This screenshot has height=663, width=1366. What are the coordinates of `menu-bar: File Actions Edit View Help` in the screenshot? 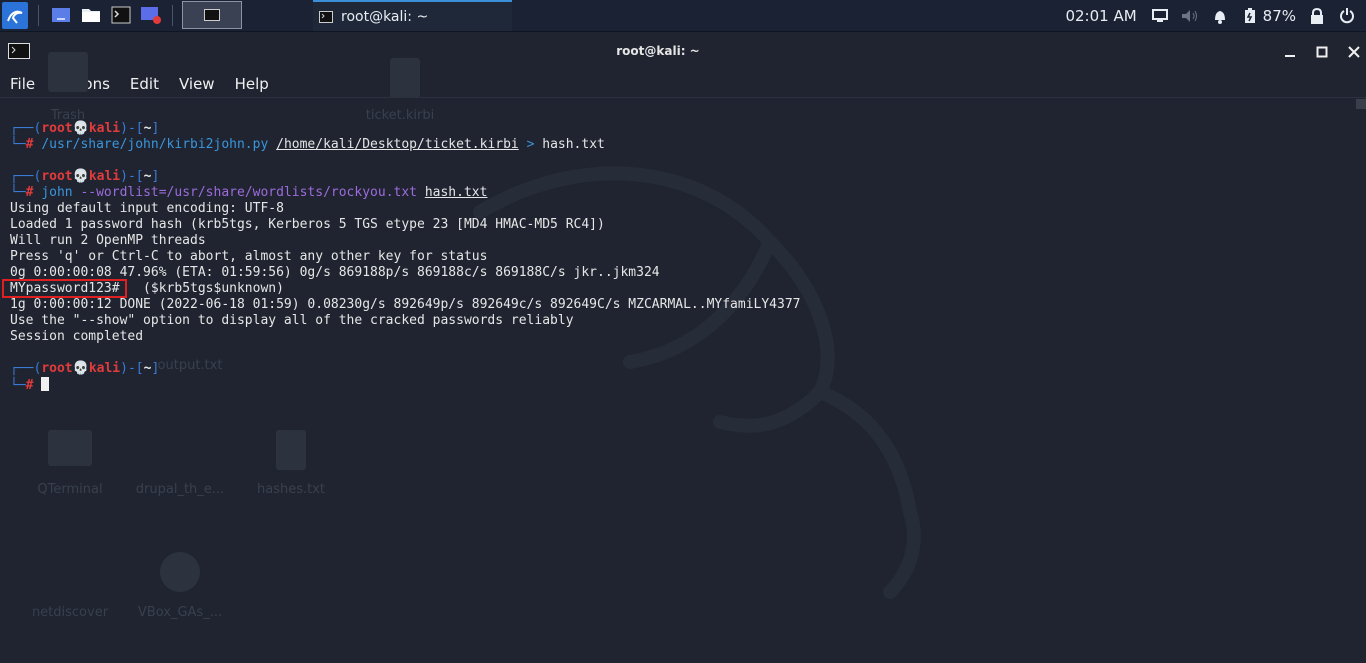 It's located at (139, 84).